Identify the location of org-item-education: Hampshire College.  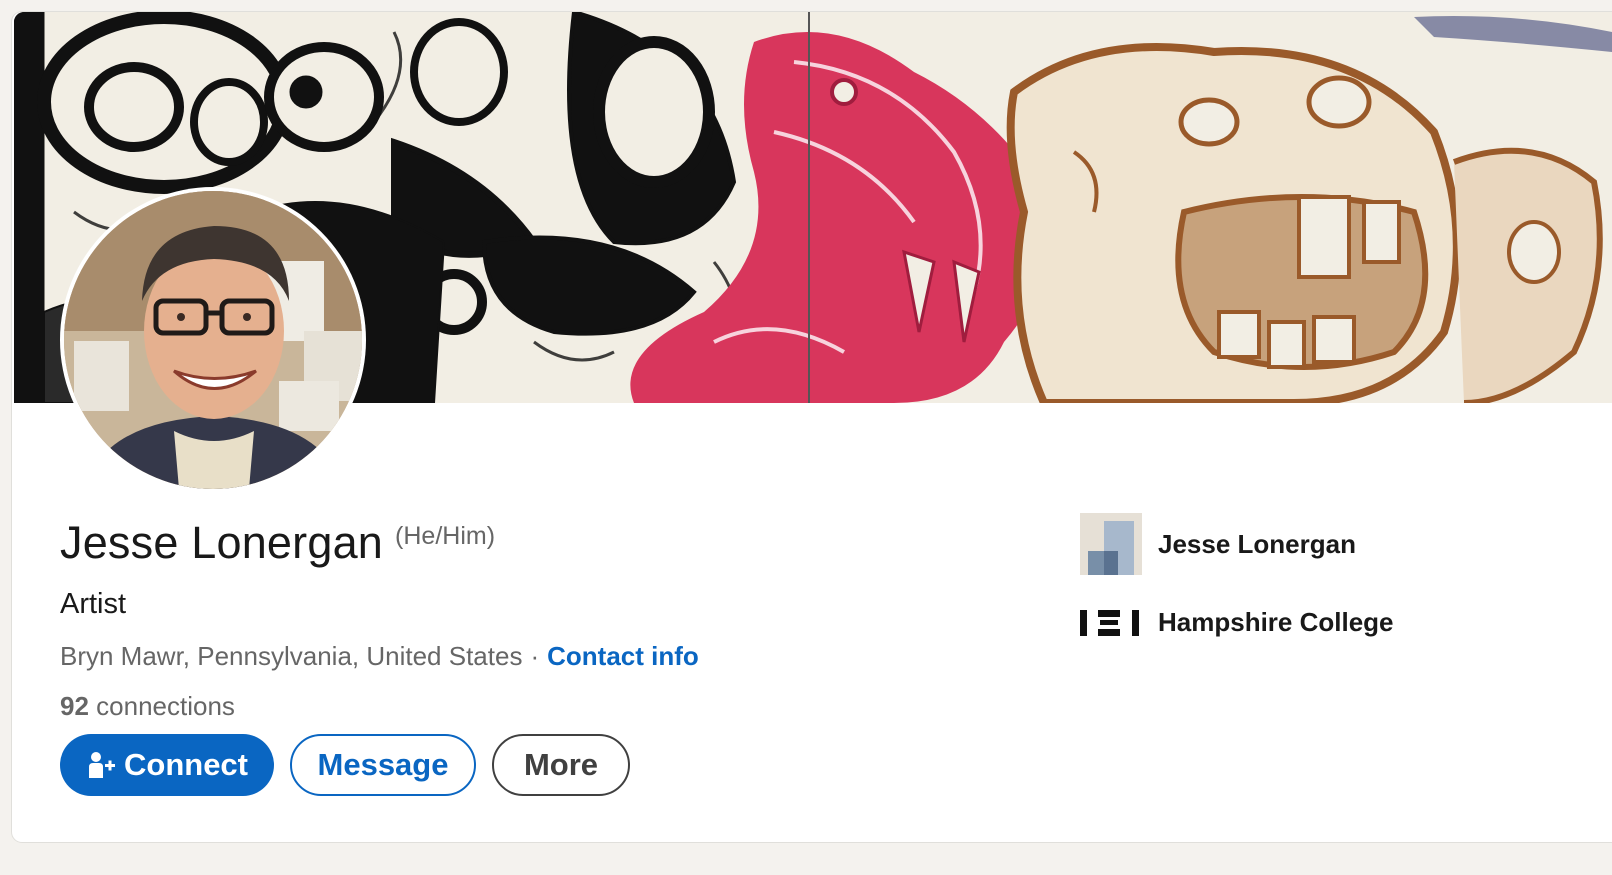
(1237, 622).